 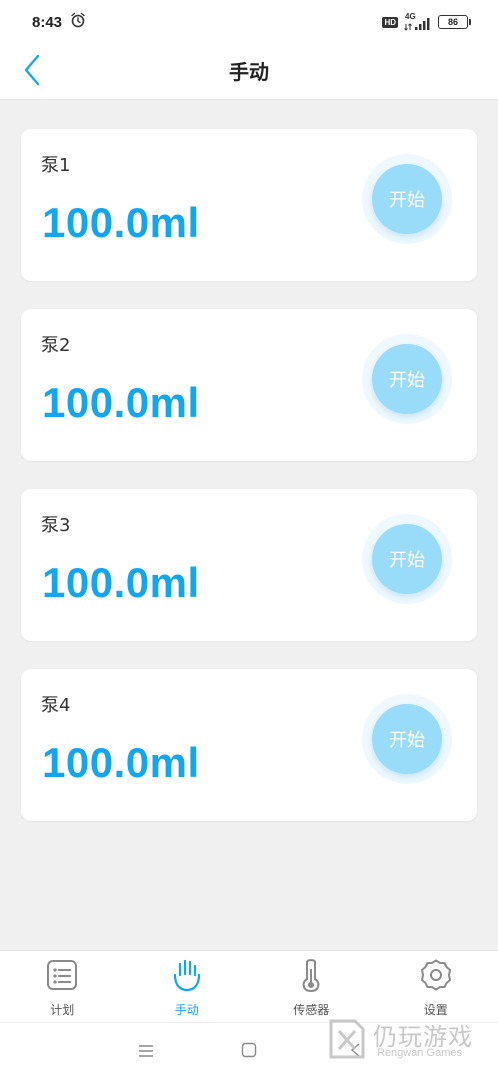 What do you see at coordinates (56, 345) in the screenshot?
I see `pump-label: 泵2` at bounding box center [56, 345].